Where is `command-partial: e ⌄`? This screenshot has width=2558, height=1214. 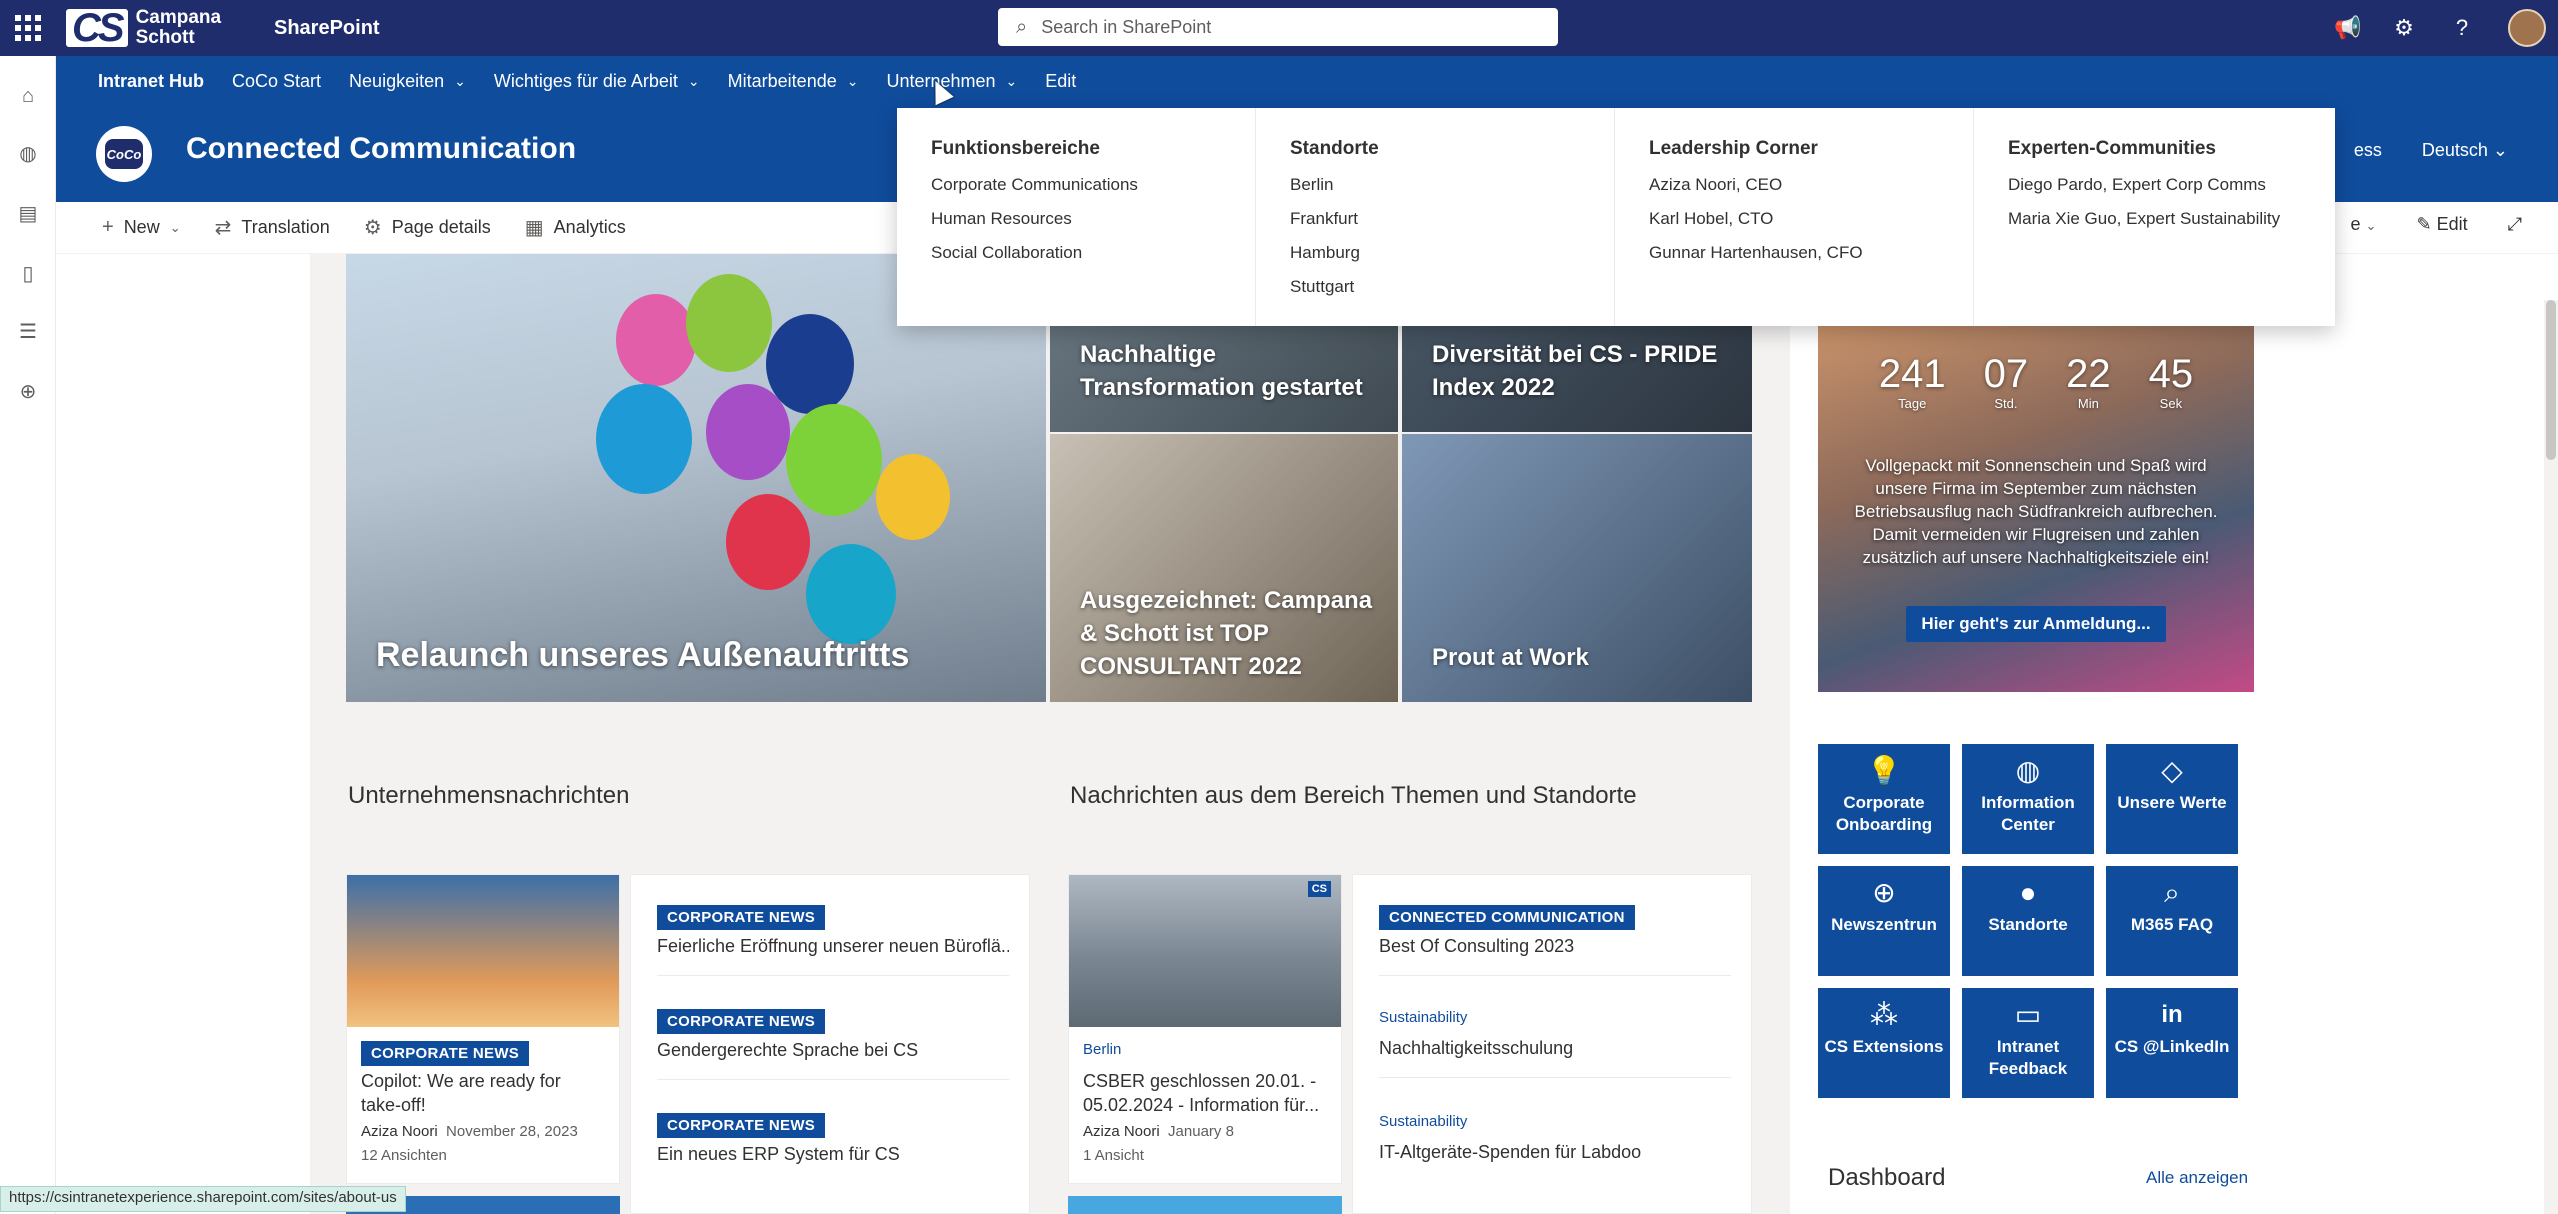 command-partial: e ⌄ is located at coordinates (2364, 224).